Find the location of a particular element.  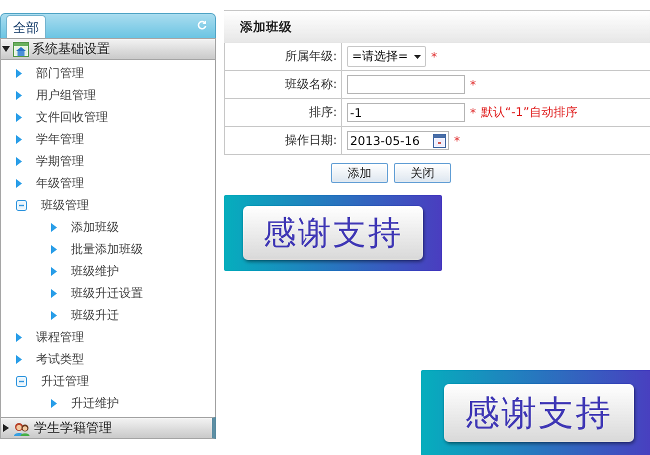

dropdown-caret-icon is located at coordinates (418, 56).